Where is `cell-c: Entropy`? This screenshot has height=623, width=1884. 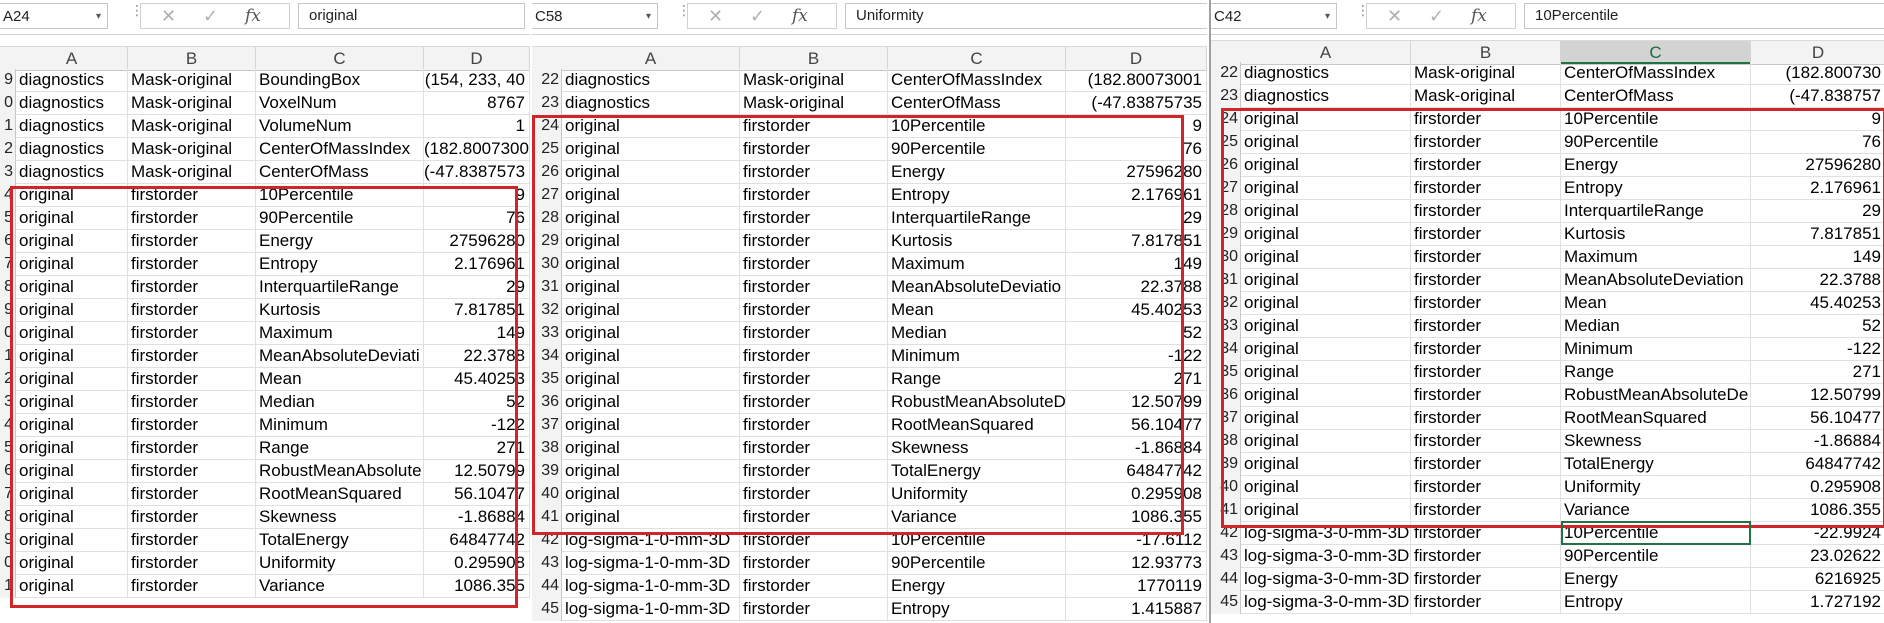
cell-c: Entropy is located at coordinates (340, 264).